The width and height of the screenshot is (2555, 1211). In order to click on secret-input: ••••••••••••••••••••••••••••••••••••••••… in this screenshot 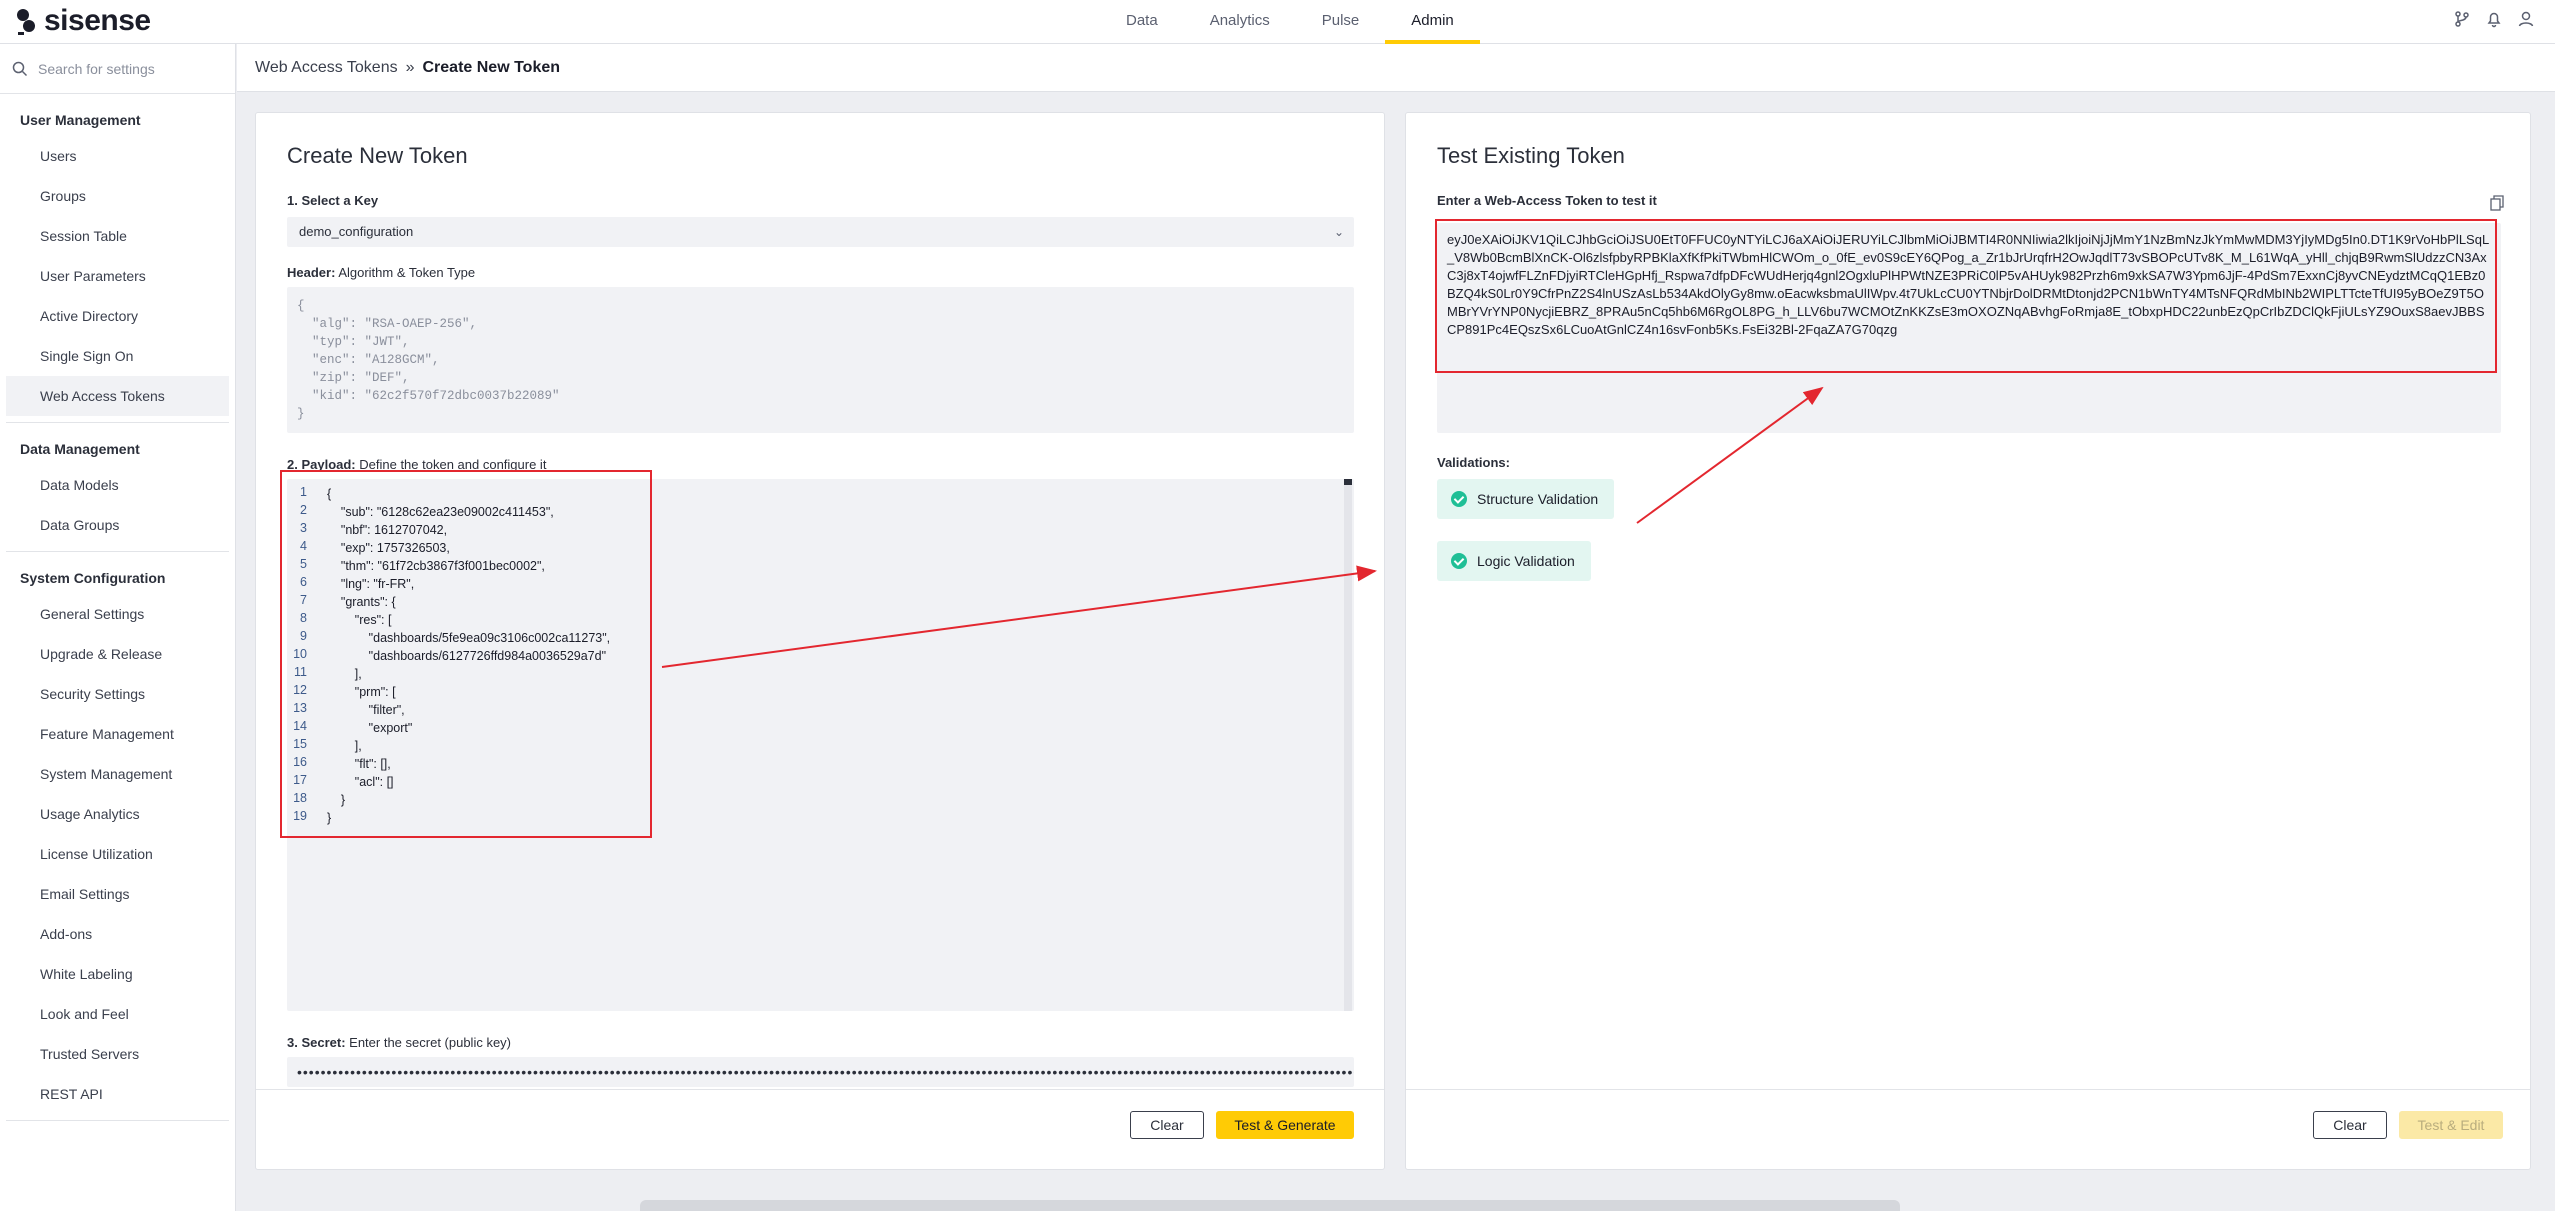, I will do `click(820, 1072)`.